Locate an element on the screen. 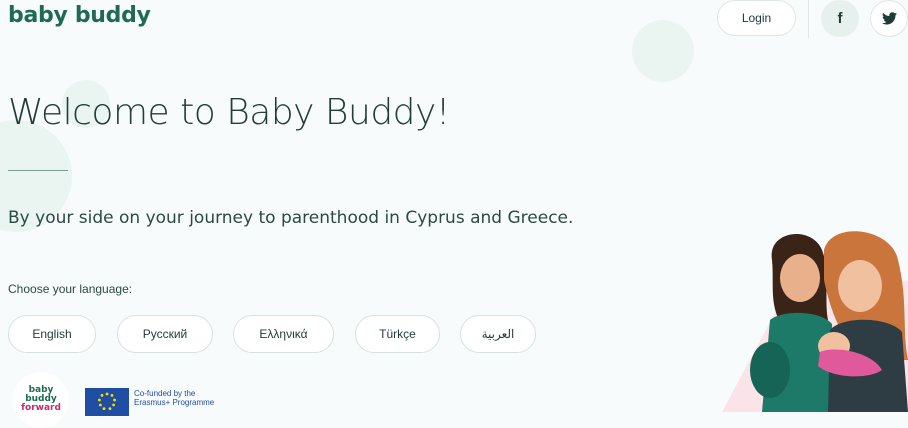  page-title: Welcome to Baby Buddy! is located at coordinates (229, 112).